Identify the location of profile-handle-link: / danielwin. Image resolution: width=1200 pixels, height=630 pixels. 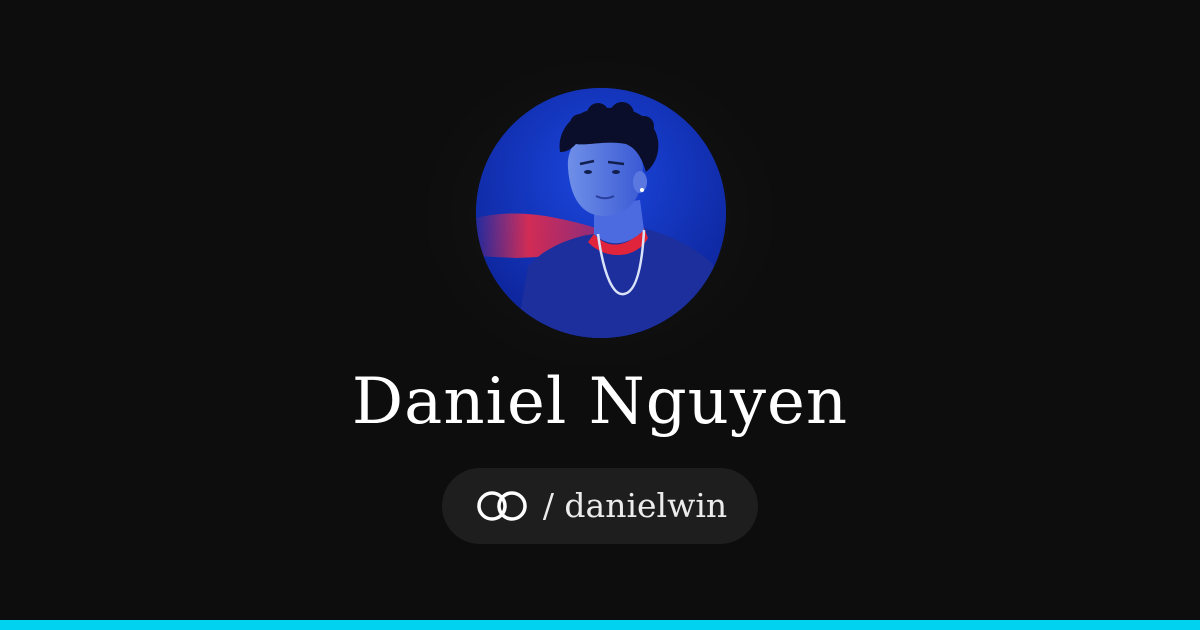
(600, 506).